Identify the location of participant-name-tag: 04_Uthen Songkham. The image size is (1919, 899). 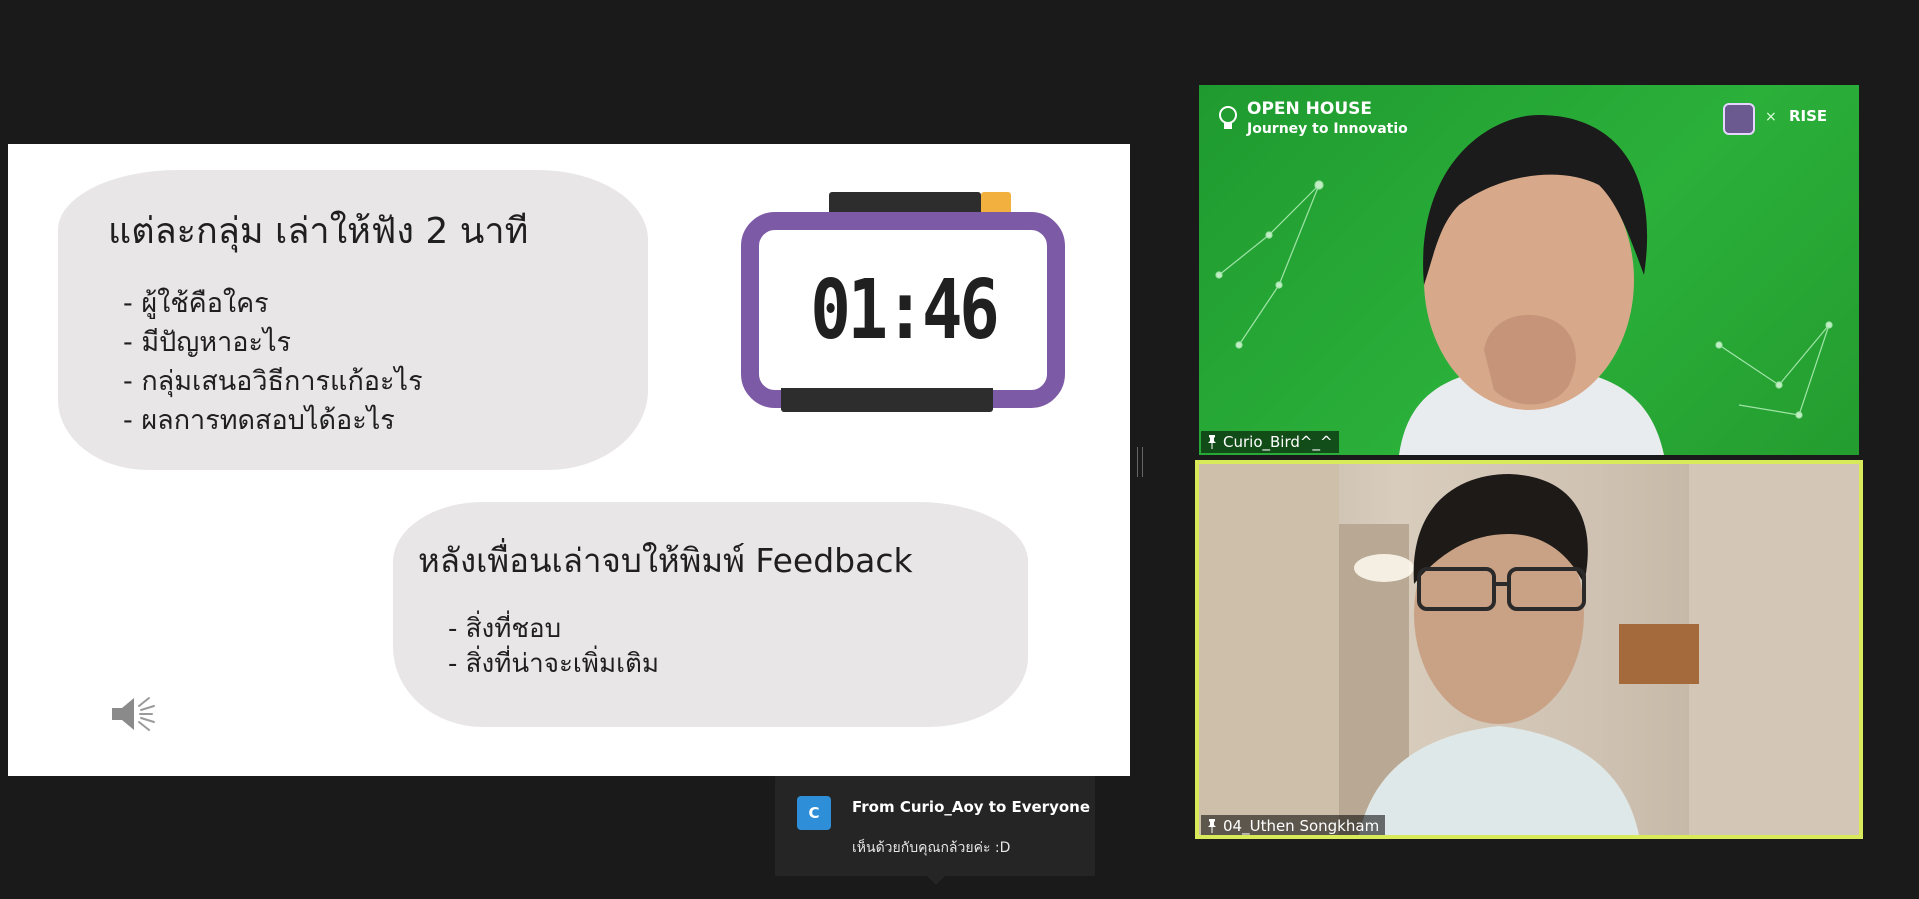
(1293, 825).